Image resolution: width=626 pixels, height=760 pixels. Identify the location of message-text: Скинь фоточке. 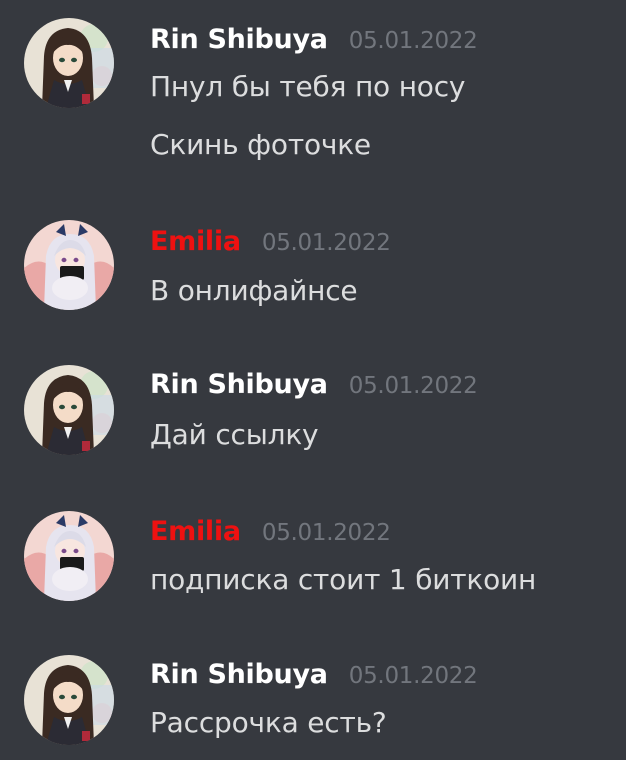
(260, 144).